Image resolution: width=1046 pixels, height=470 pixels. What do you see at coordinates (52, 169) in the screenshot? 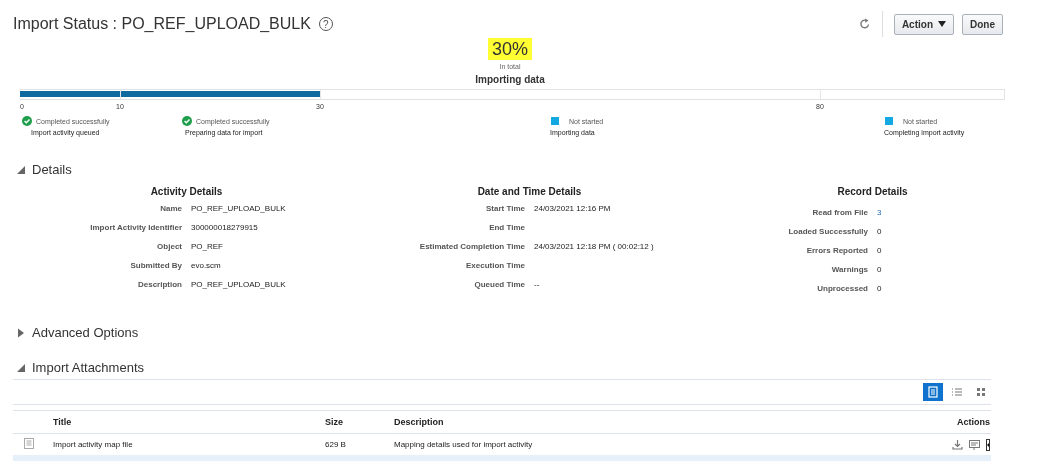
I see `section-title: Details` at bounding box center [52, 169].